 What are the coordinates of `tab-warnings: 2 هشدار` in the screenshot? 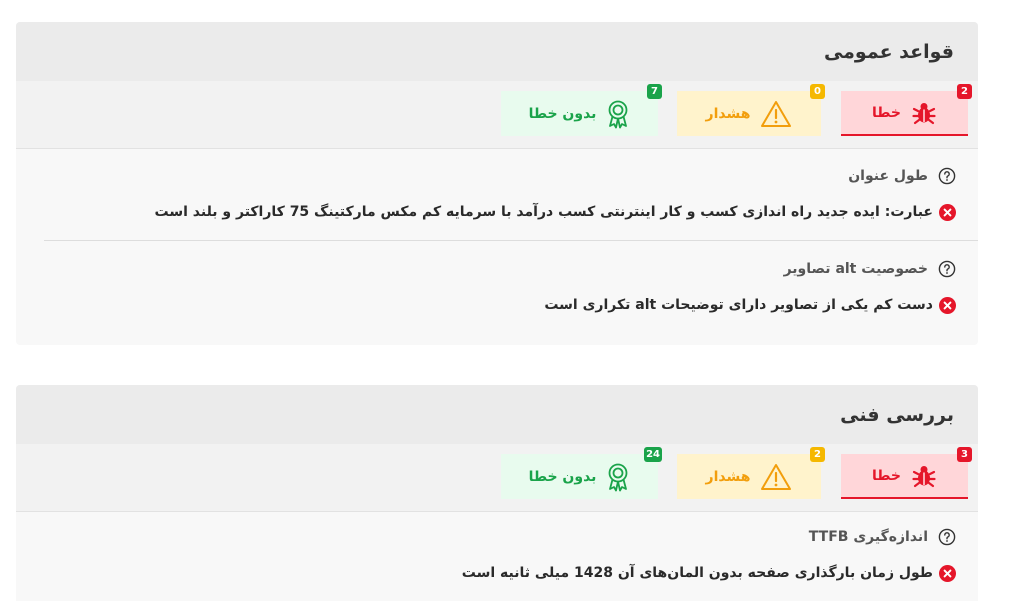 It's located at (751, 473).